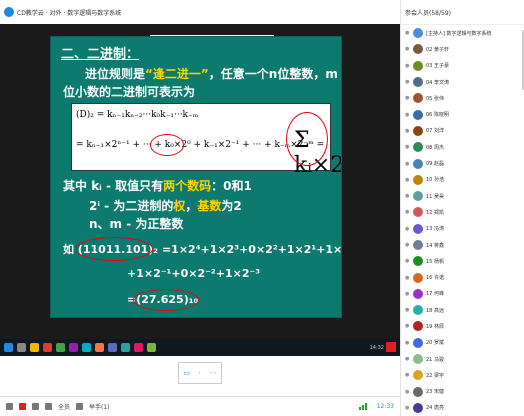  What do you see at coordinates (68, 249) in the screenshot?
I see `example-prefix: 如` at bounding box center [68, 249].